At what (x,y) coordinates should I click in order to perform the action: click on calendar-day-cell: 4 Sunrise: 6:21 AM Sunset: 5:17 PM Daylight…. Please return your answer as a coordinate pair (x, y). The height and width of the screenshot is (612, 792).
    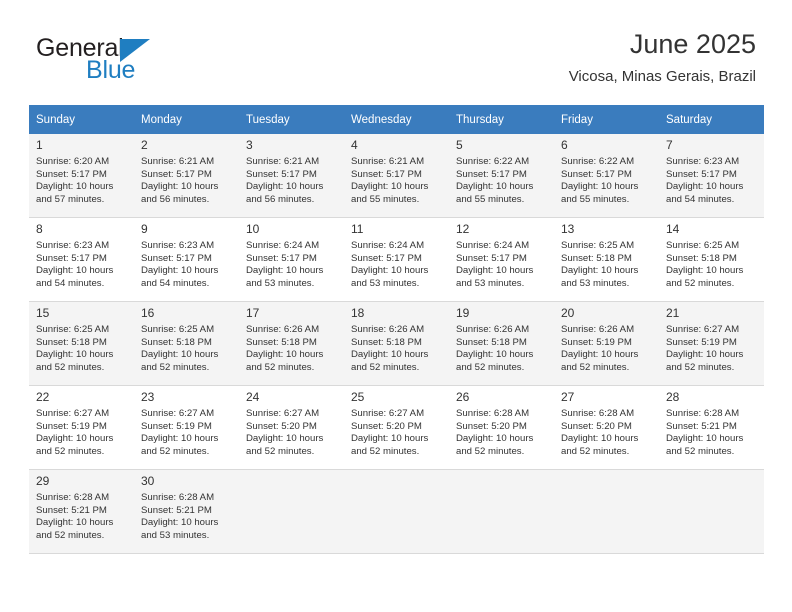
    Looking at the image, I should click on (396, 176).